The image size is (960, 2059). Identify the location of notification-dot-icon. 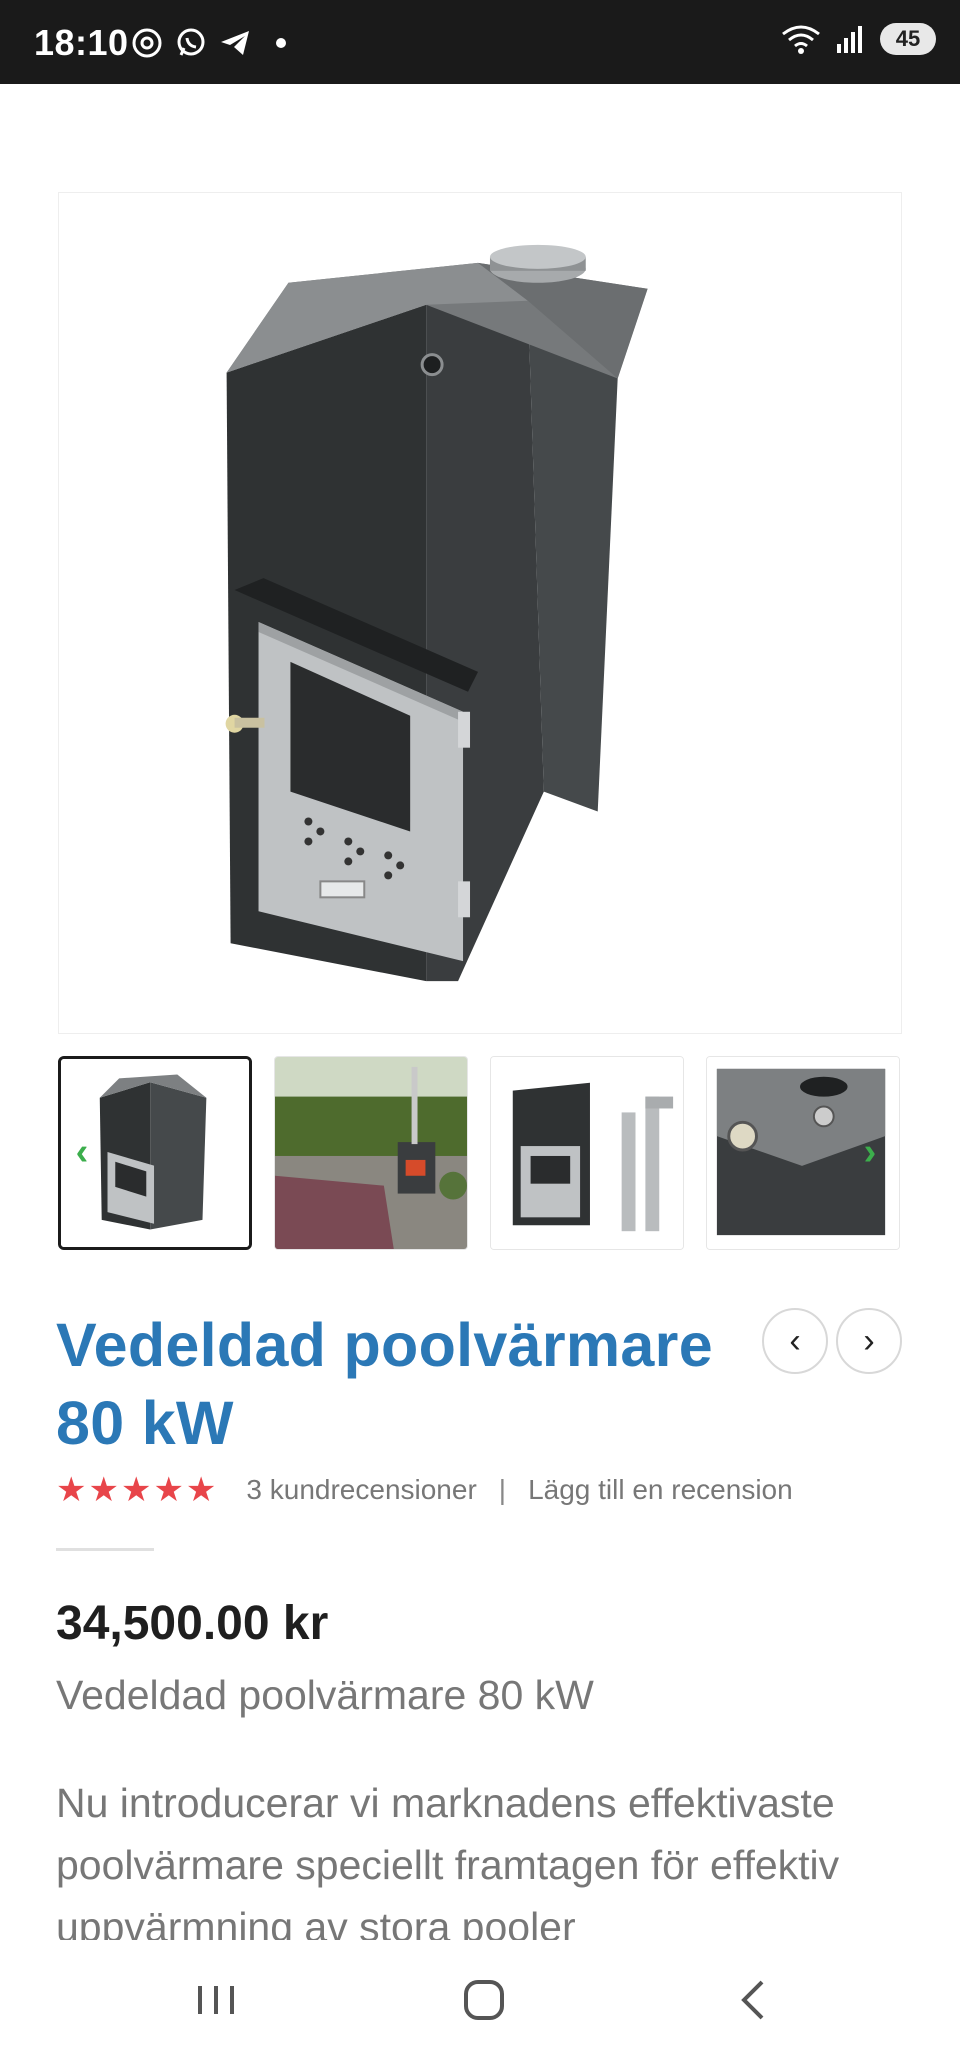
(281, 43).